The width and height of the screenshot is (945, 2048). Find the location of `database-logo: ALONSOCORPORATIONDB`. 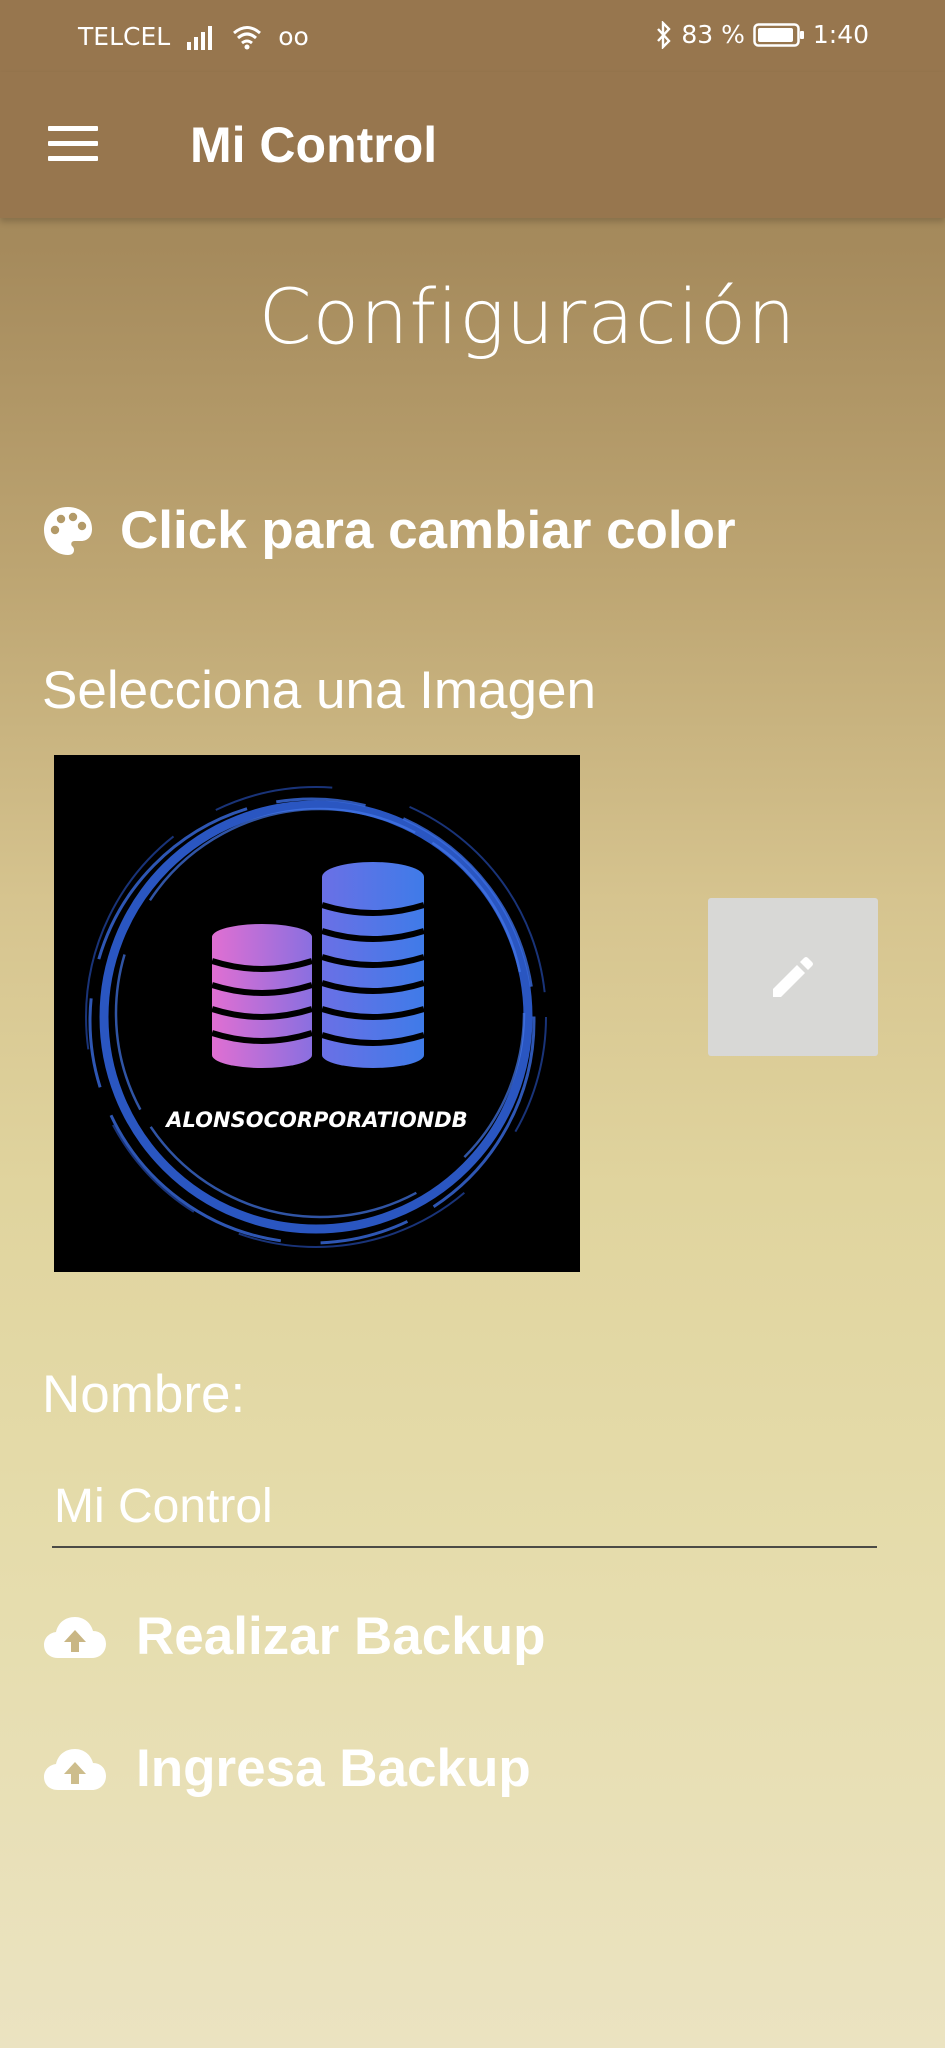

database-logo: ALONSOCORPORATIONDB is located at coordinates (316, 1017).